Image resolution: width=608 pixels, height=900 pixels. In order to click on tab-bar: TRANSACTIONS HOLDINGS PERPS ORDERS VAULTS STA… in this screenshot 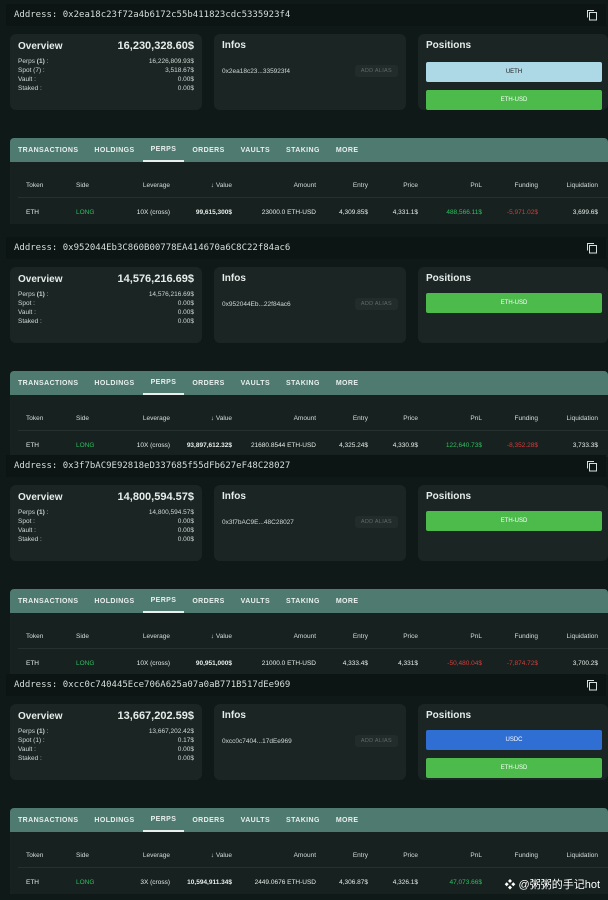, I will do `click(309, 383)`.